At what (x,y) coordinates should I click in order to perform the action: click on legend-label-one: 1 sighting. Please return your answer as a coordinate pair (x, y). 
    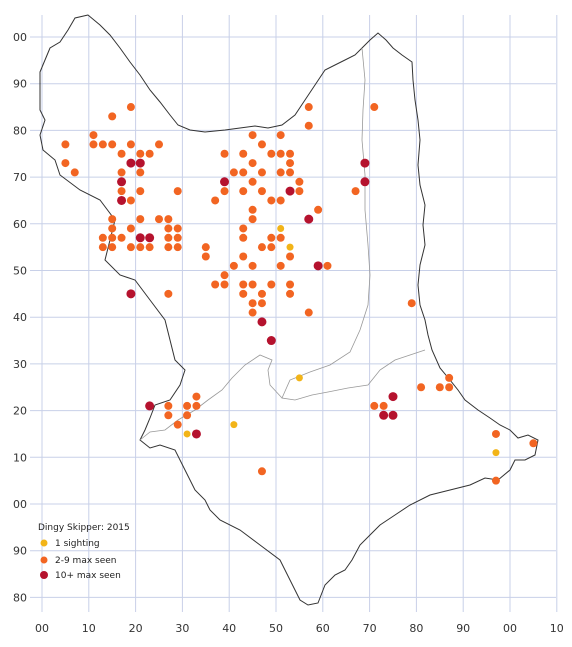
    Looking at the image, I should click on (77, 544).